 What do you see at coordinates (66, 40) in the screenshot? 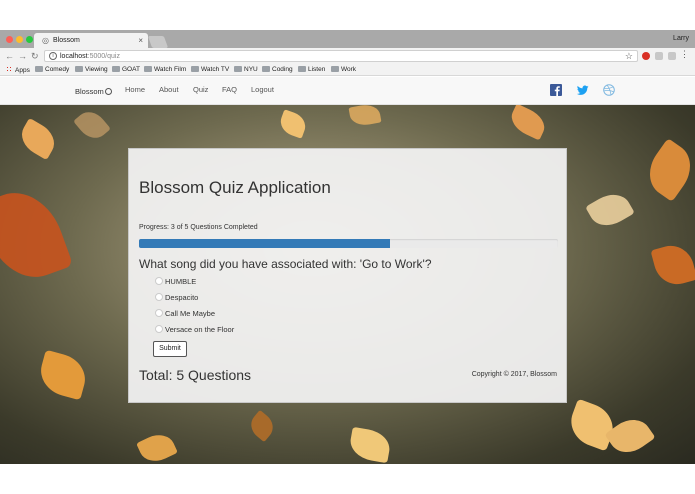
I see `tab-title: Blossom` at bounding box center [66, 40].